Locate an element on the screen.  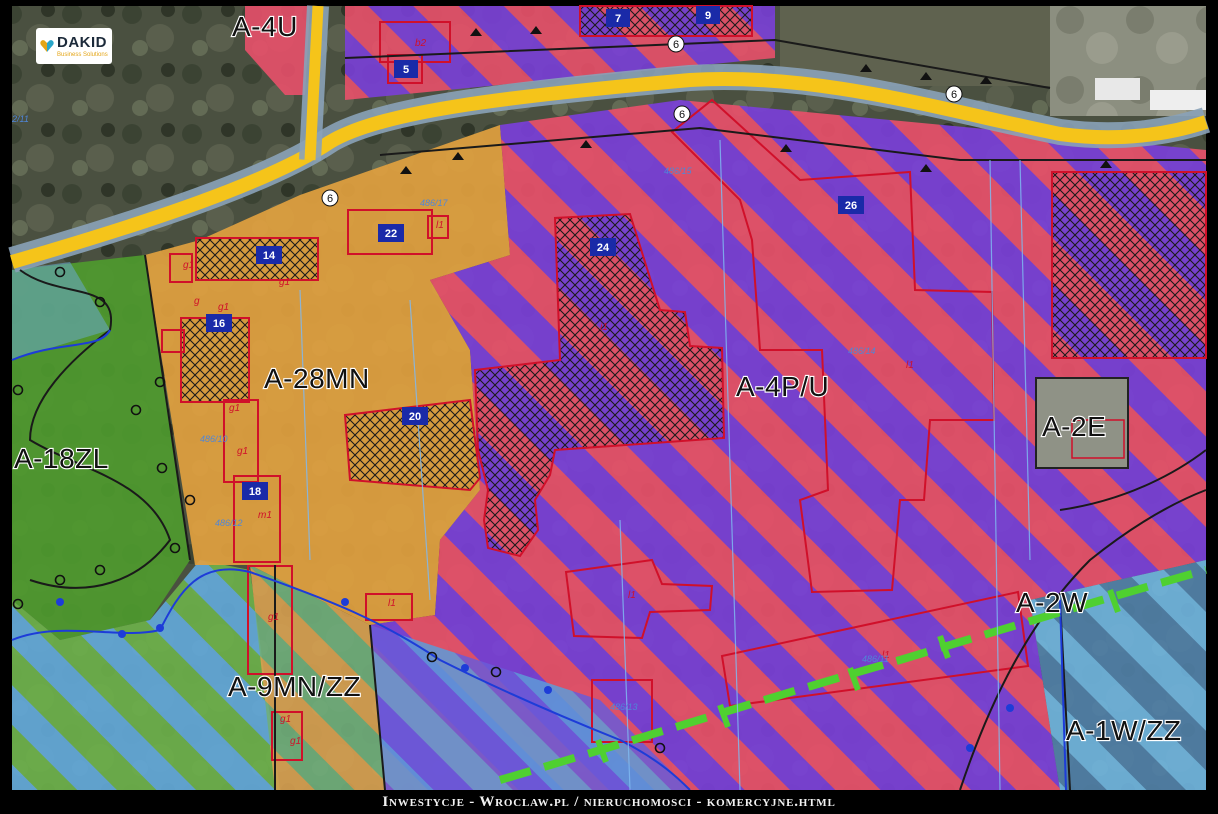
zone-label-a4u: A-4U is located at coordinates (265, 26).